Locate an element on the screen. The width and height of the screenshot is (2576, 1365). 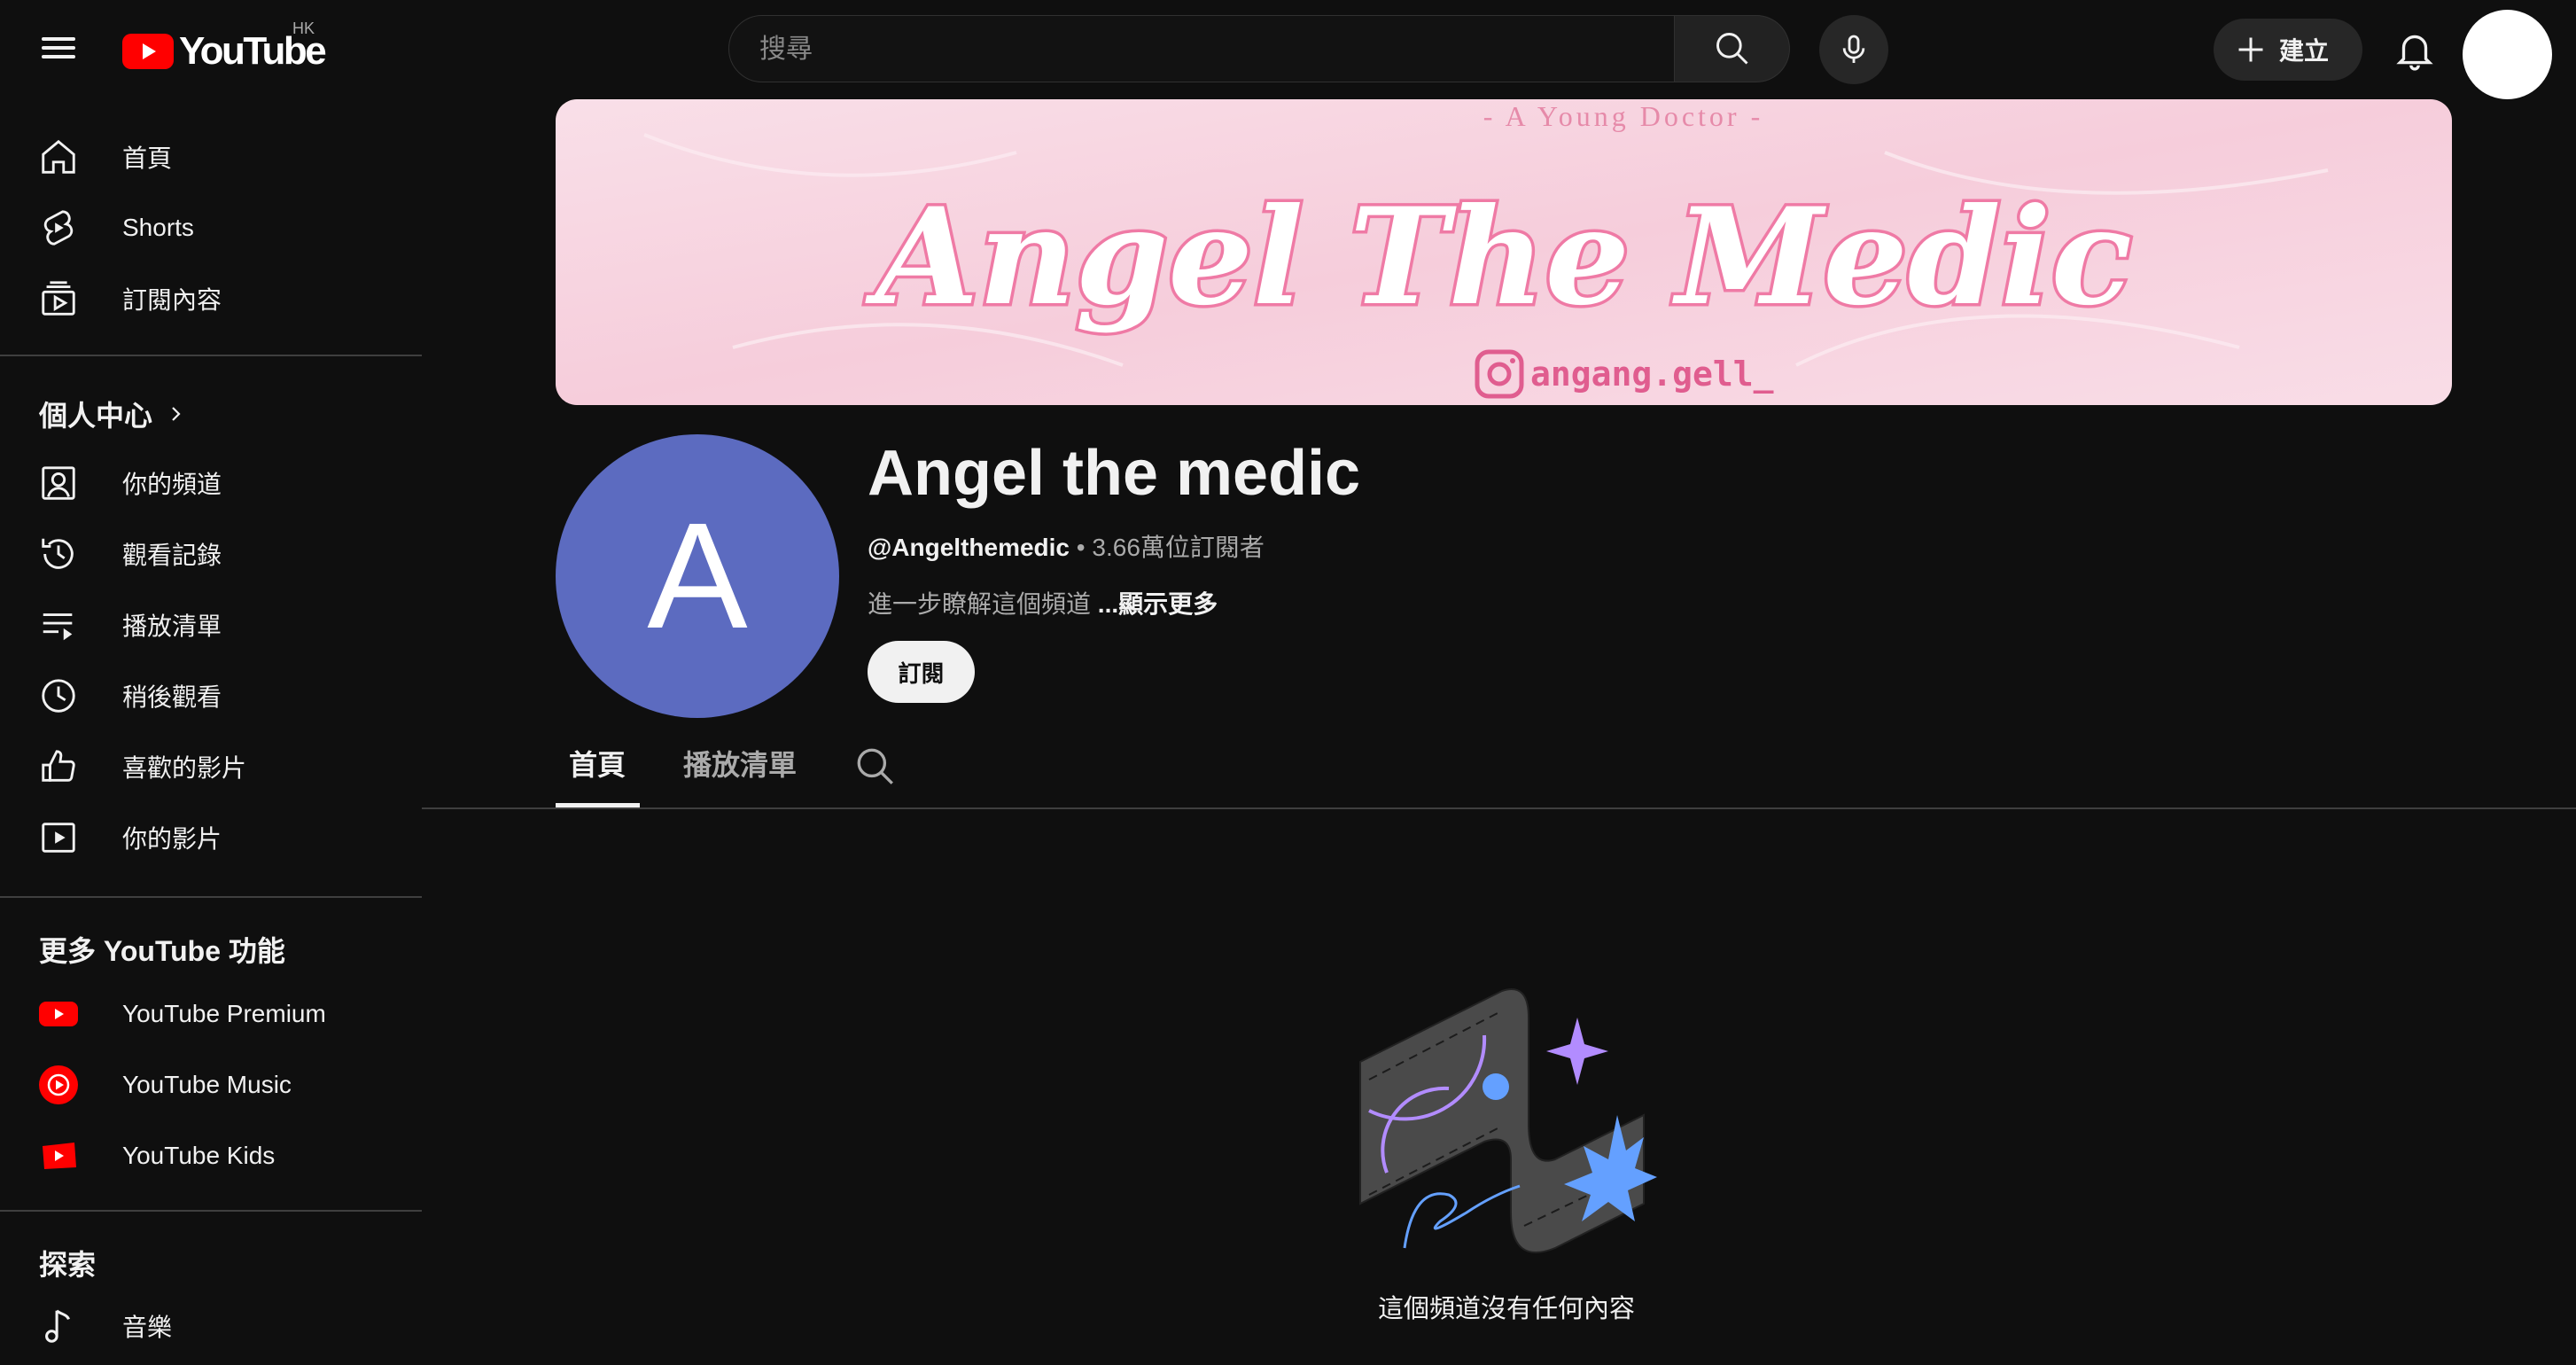
banner-instagram-handle: angang.gell_ is located at coordinates (1652, 374).